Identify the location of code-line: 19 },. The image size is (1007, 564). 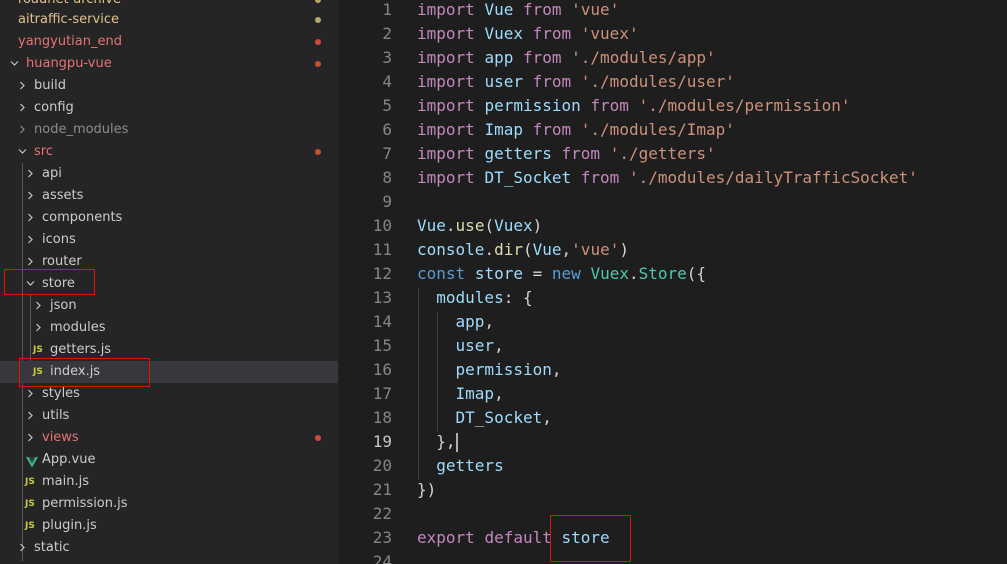
(672, 442).